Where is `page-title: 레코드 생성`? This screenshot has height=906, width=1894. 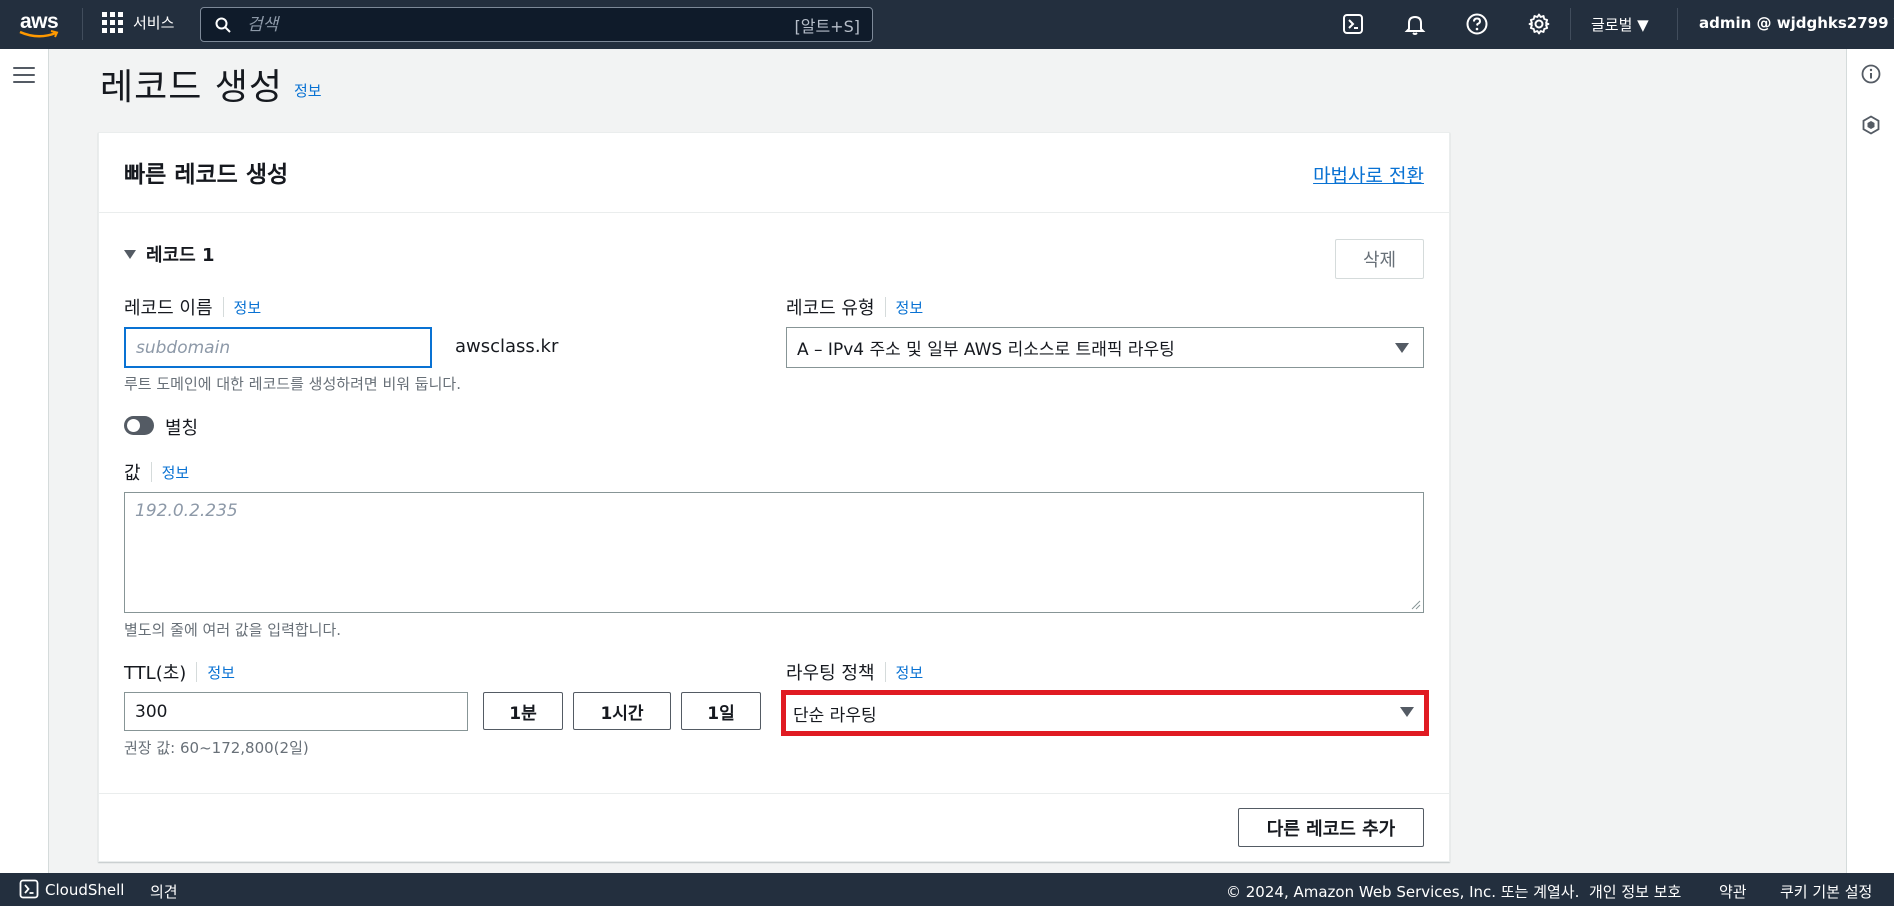 page-title: 레코드 생성 is located at coordinates (192, 87).